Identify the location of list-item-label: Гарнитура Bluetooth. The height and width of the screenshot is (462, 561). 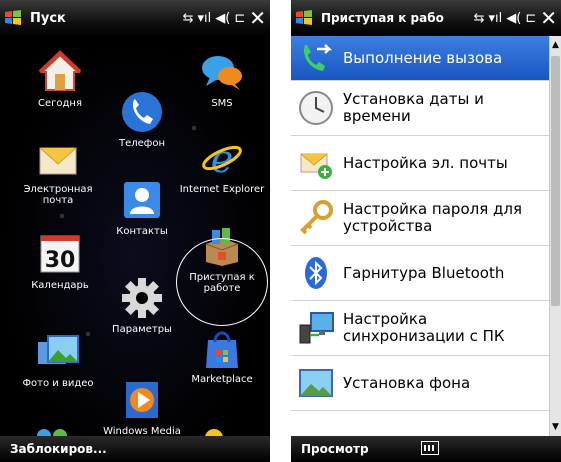
(424, 272).